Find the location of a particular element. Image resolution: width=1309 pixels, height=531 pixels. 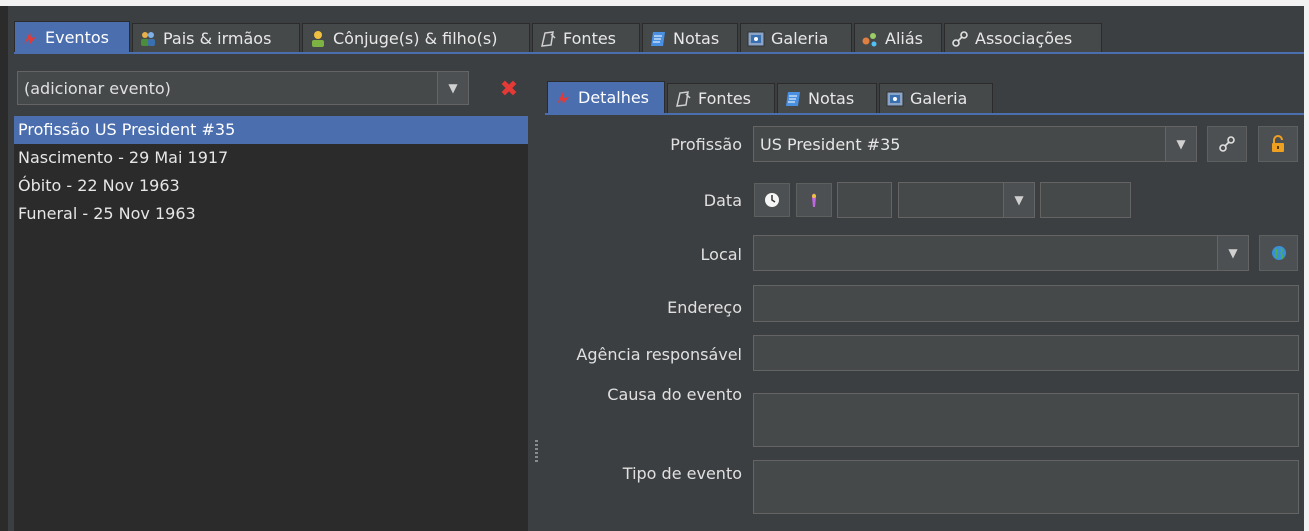

list-item: Profissão US President #35 is located at coordinates (271, 130).